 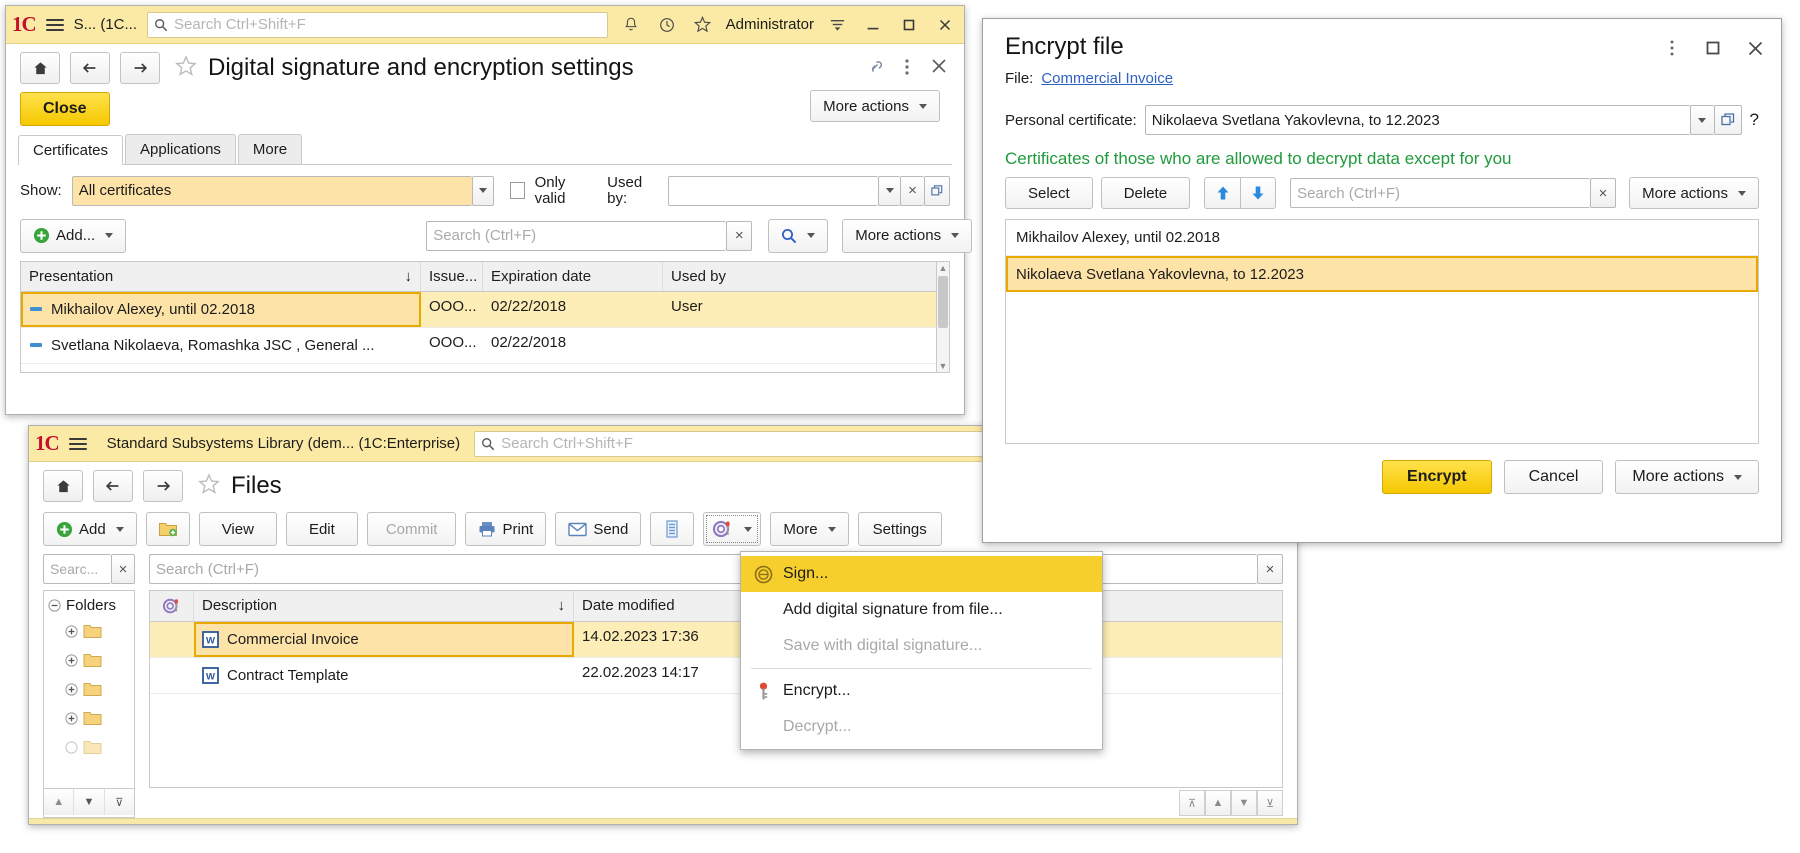 What do you see at coordinates (667, 25) in the screenshot?
I see `history-icon` at bounding box center [667, 25].